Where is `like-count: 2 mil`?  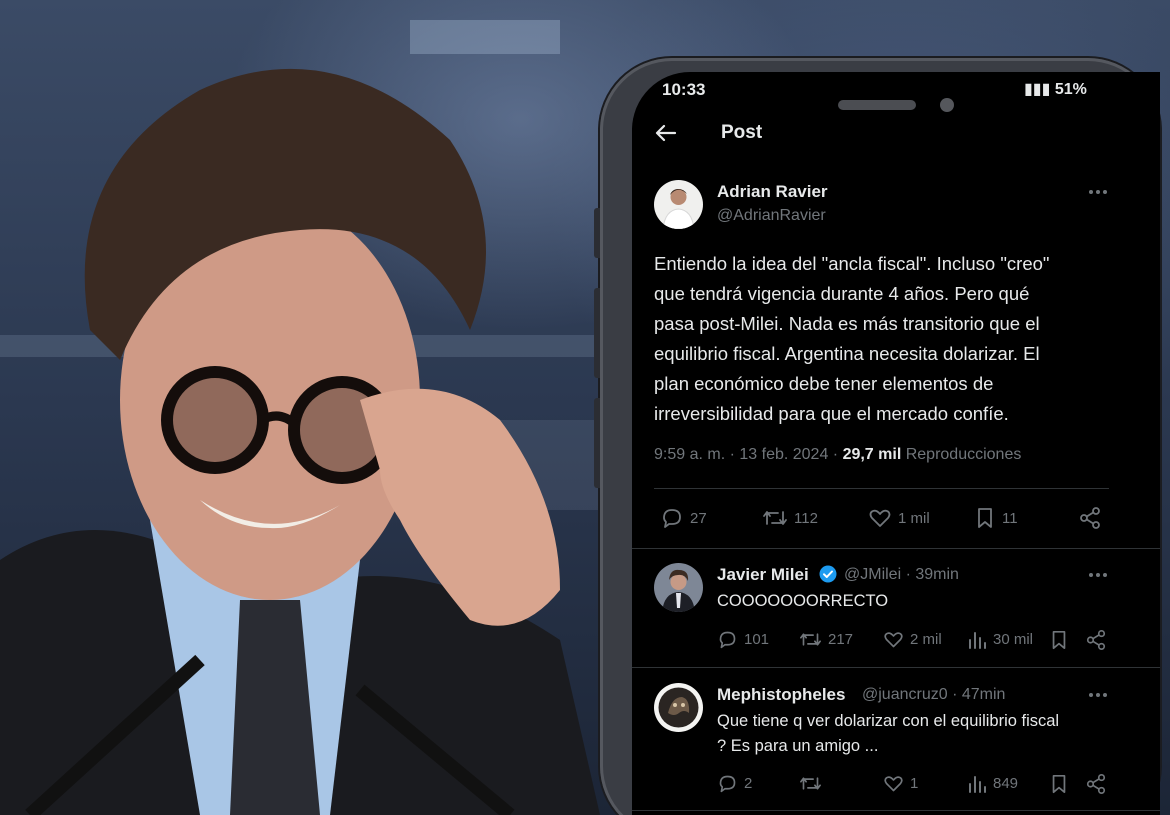
like-count: 2 mil is located at coordinates (926, 639).